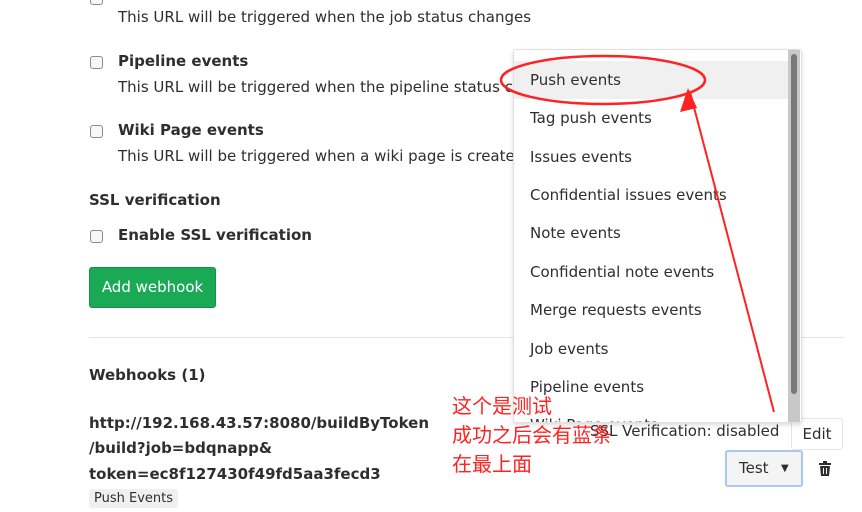 The height and width of the screenshot is (512, 862). I want to click on annotation-text-line3: 在最上面, so click(492, 464).